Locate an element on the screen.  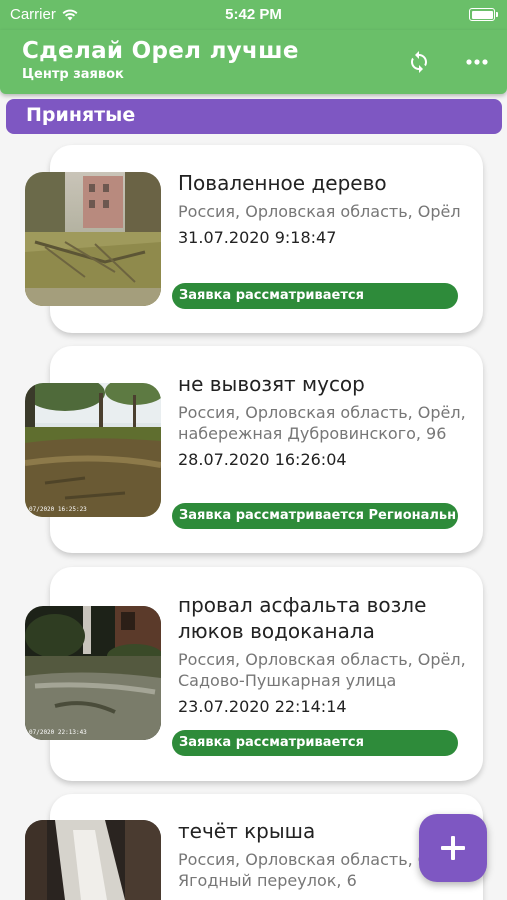
photo-timestamp: 07/2020 16:25:23 is located at coordinates (58, 509).